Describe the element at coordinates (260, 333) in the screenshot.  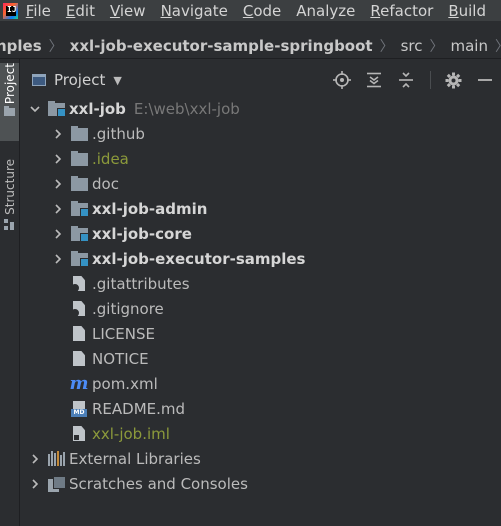
I see `tree-item-license: LICENSE` at that location.